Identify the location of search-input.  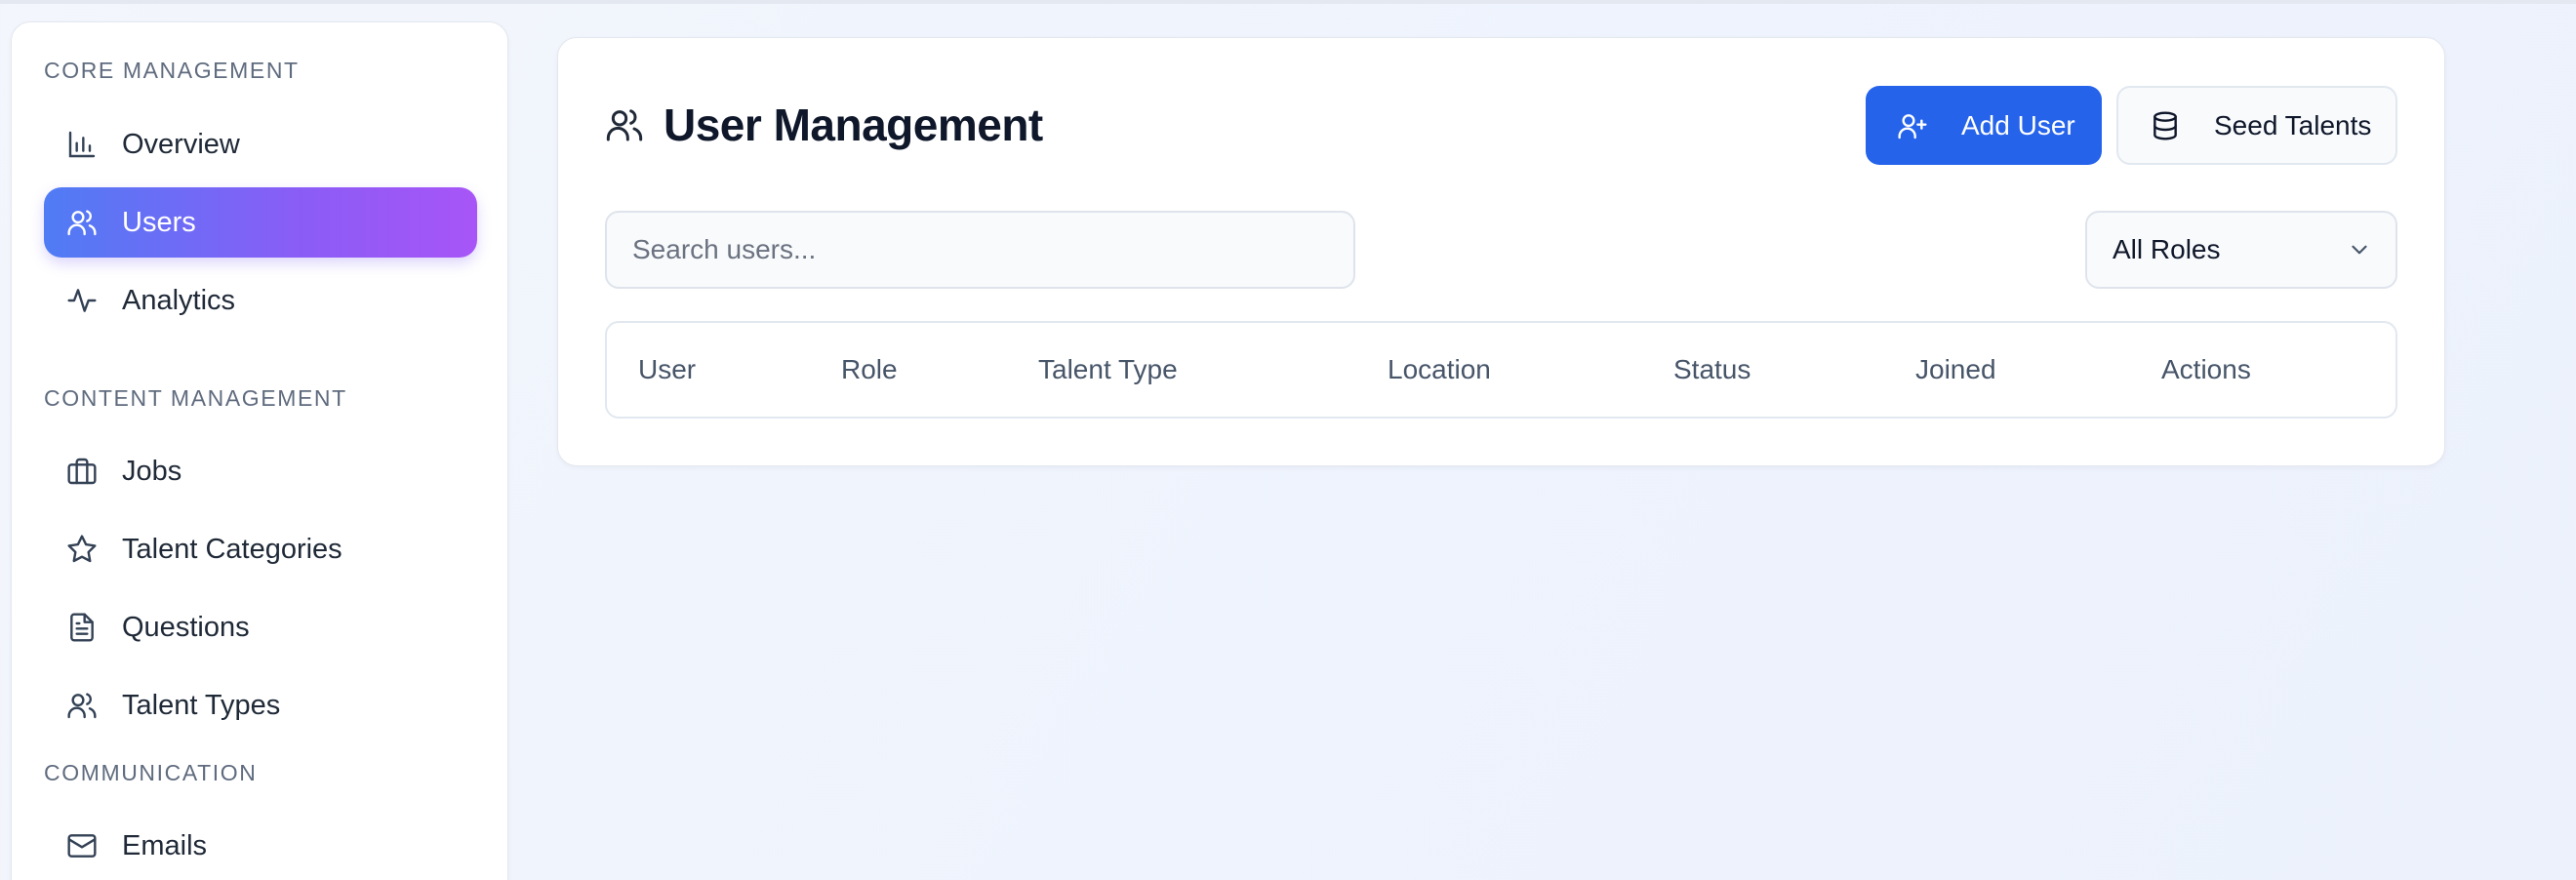
(980, 250).